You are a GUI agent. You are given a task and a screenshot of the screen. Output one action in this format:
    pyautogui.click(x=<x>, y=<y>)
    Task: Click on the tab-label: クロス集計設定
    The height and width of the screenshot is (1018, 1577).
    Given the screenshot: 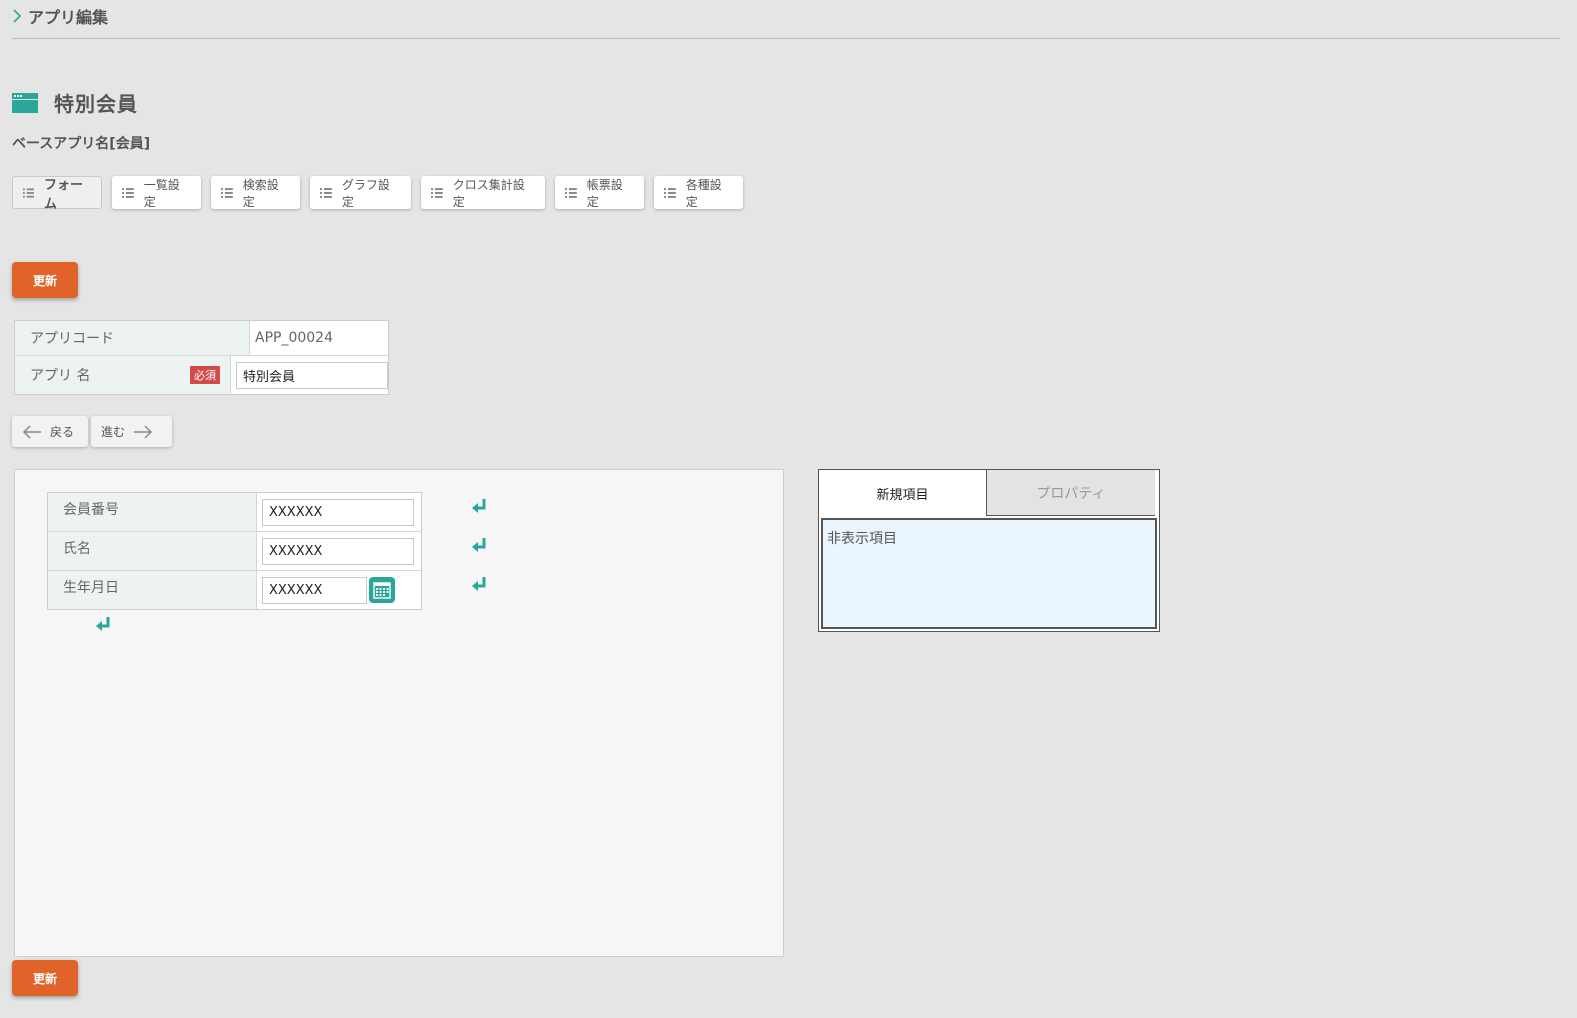 What is the action you would take?
    pyautogui.click(x=488, y=193)
    